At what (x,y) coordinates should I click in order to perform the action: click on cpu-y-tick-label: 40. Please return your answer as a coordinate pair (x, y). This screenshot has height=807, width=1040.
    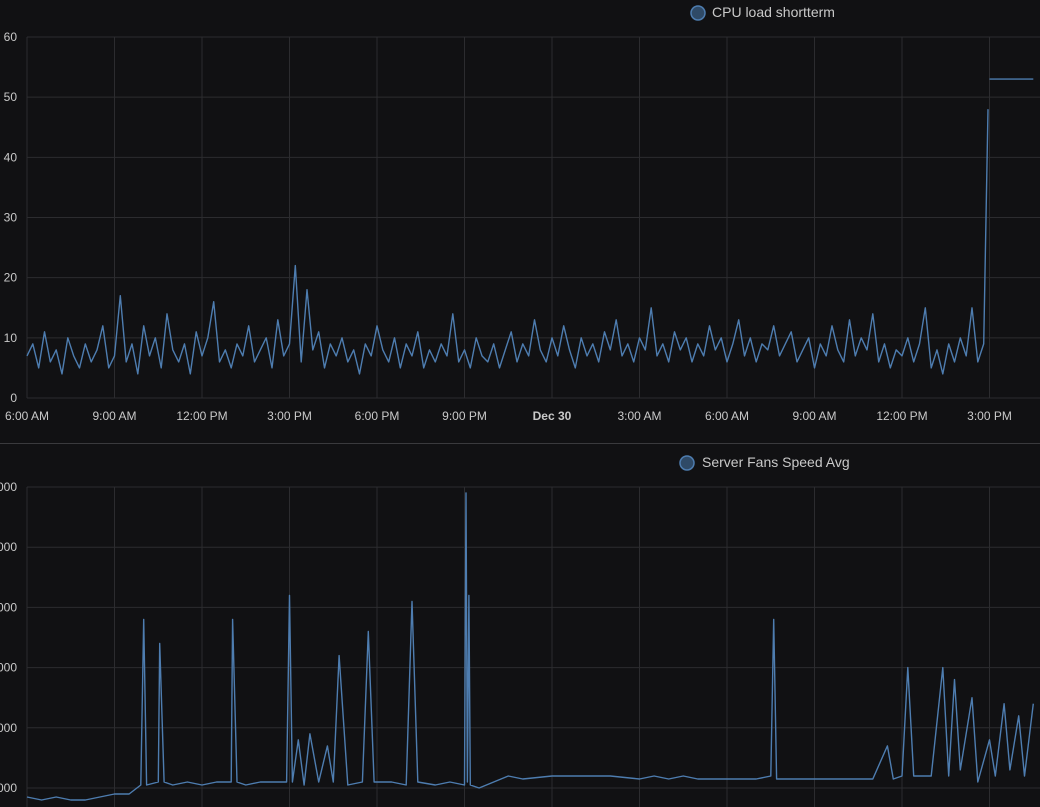
    Looking at the image, I should click on (11, 157).